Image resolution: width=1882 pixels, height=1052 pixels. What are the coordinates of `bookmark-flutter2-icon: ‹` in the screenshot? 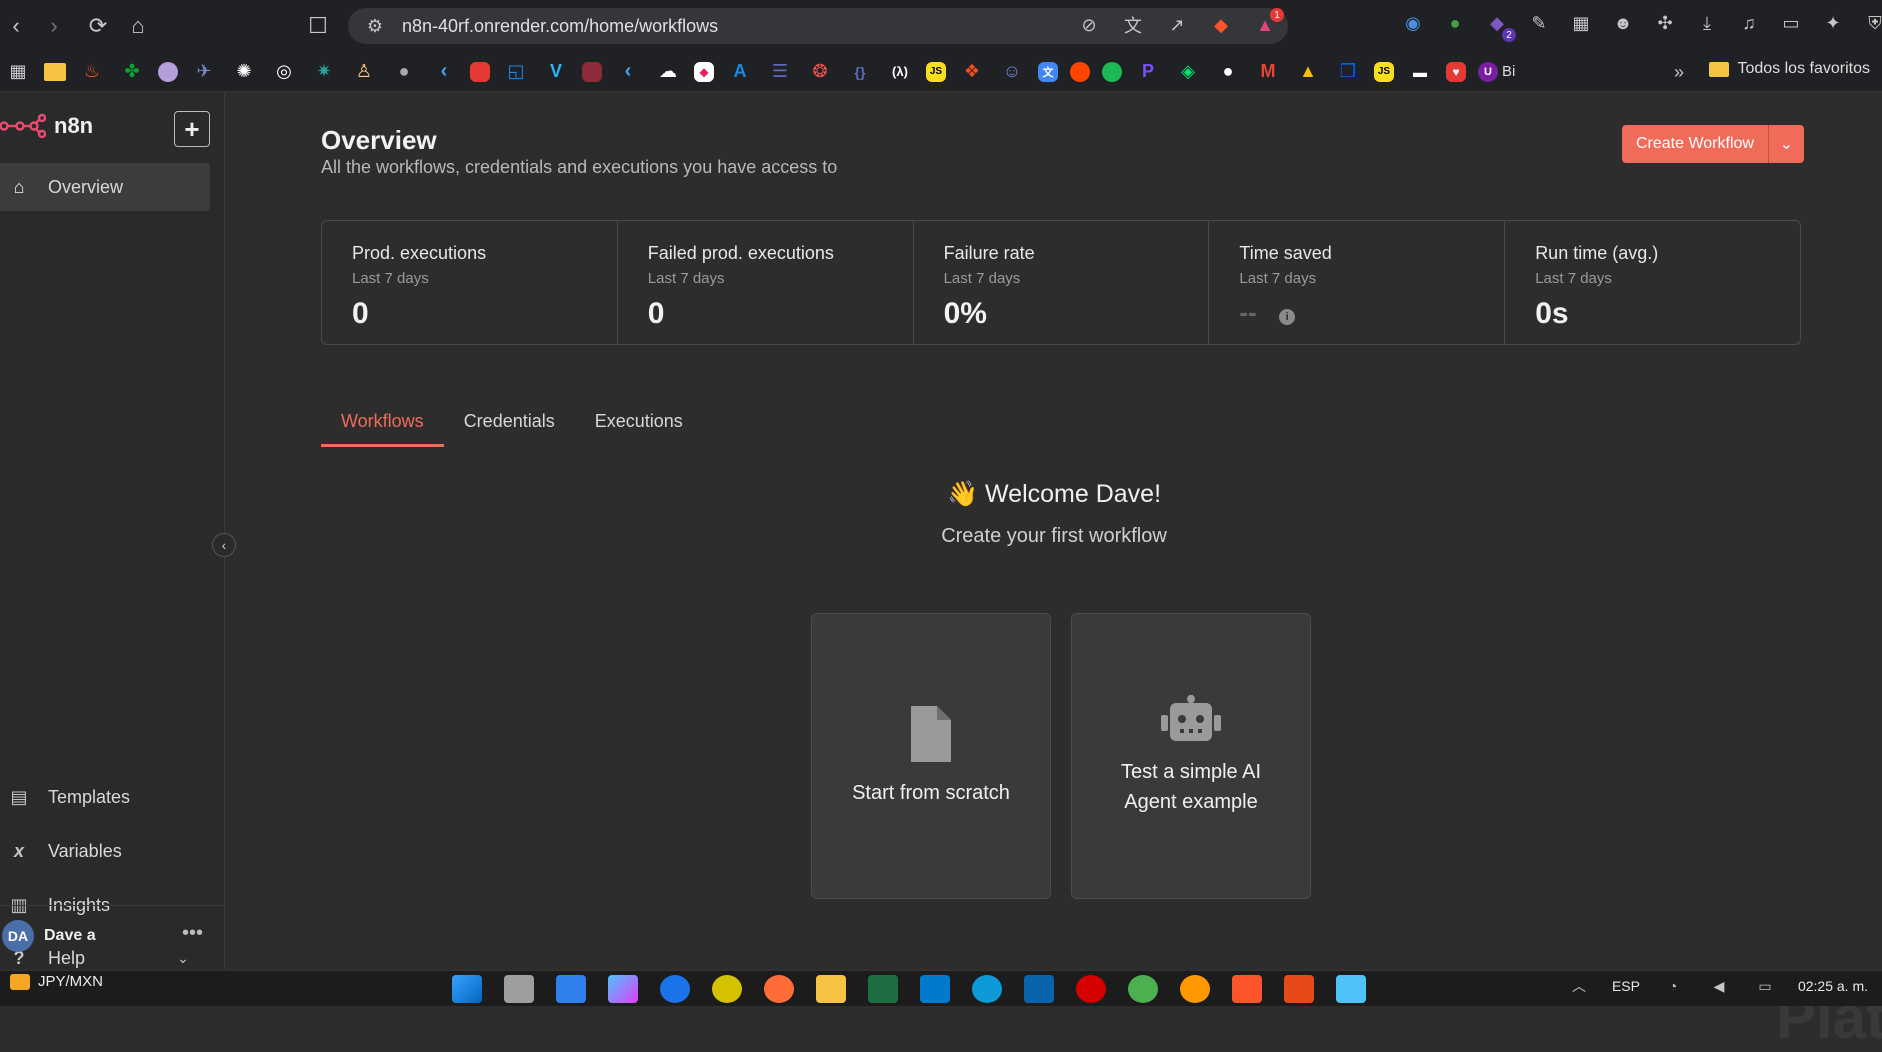 It's located at (628, 72).